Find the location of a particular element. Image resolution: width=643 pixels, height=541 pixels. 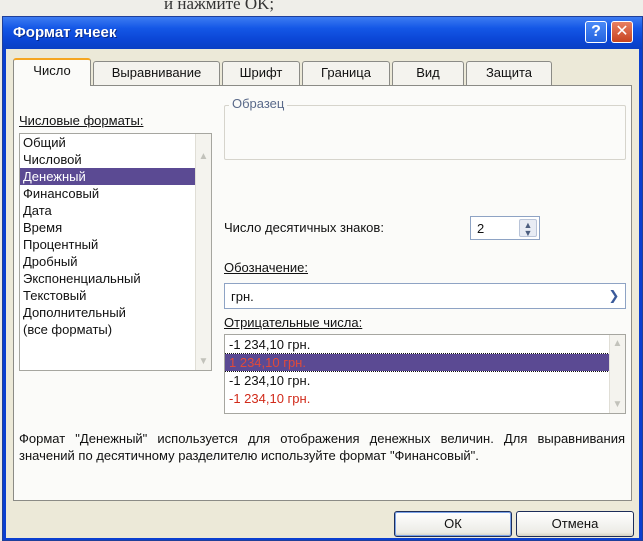

tab-alignment: Выравнивание is located at coordinates (156, 73).